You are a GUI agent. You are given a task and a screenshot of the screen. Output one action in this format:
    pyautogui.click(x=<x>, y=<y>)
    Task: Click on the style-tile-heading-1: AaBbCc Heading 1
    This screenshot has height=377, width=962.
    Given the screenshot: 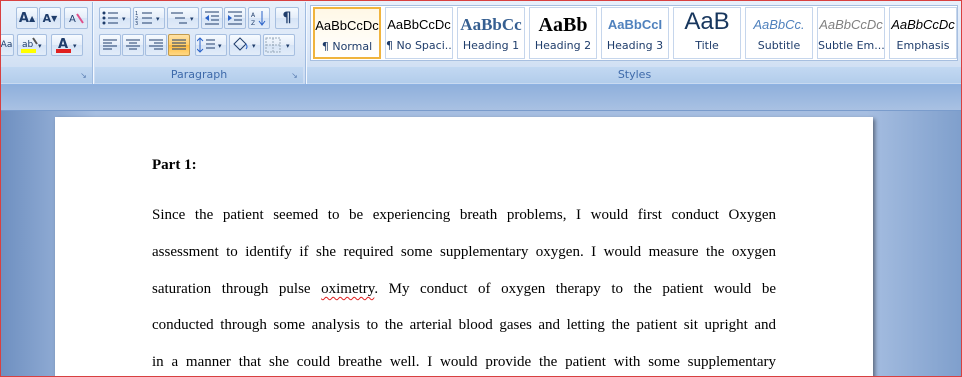 What is the action you would take?
    pyautogui.click(x=491, y=33)
    